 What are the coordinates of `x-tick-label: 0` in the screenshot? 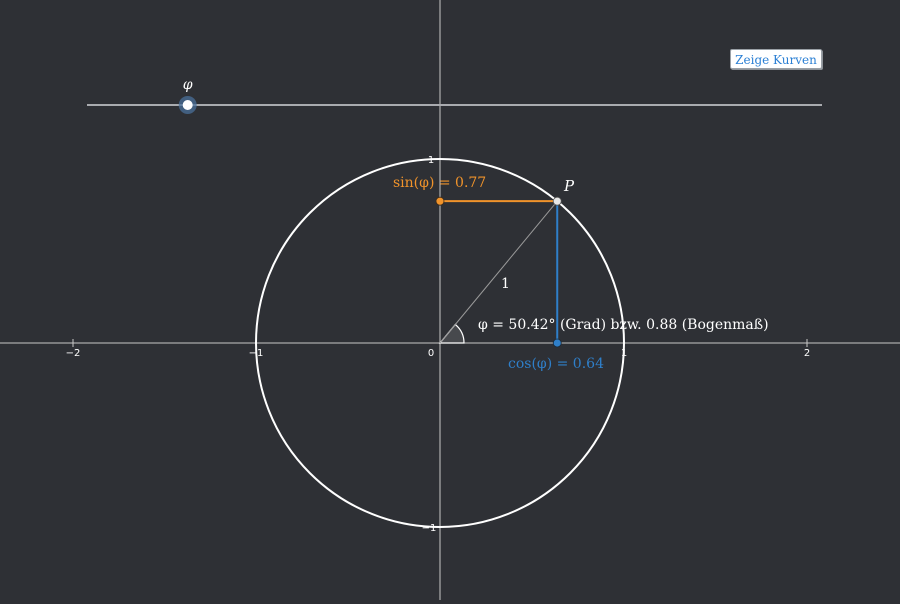 It's located at (431, 353).